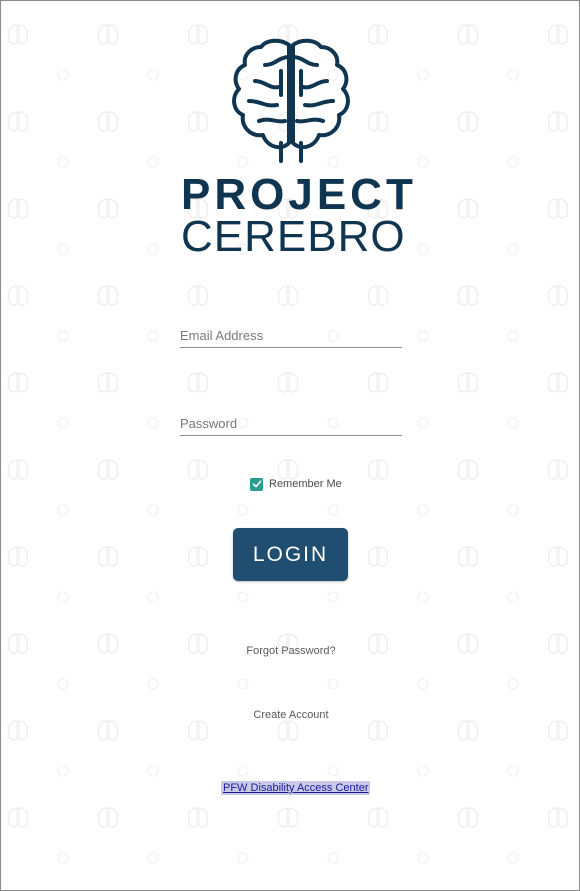 The image size is (580, 891). I want to click on password-input, so click(291, 423).